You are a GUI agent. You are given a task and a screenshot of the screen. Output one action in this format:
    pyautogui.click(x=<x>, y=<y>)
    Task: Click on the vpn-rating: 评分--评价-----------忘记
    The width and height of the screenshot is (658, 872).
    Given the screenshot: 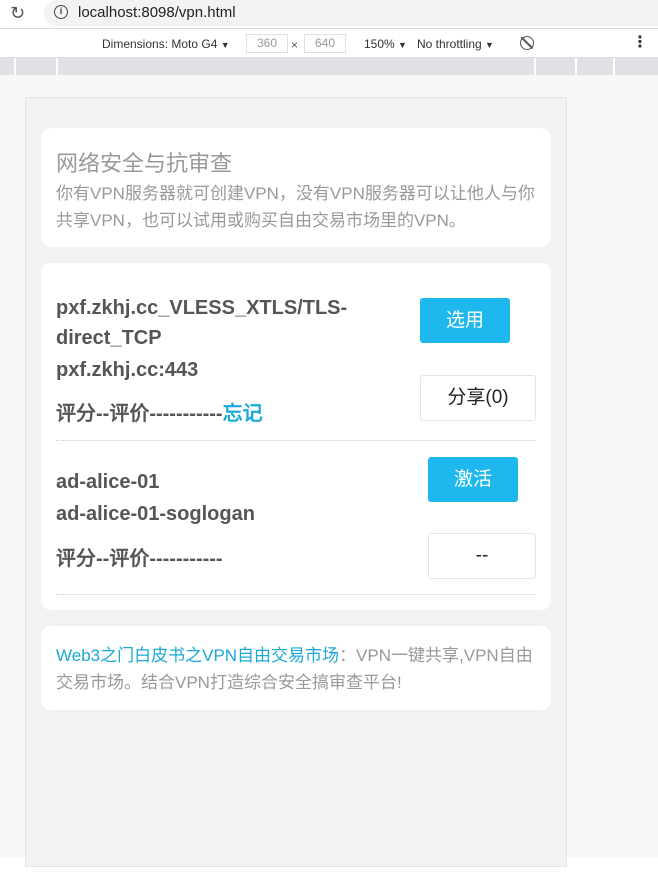 What is the action you would take?
    pyautogui.click(x=159, y=411)
    